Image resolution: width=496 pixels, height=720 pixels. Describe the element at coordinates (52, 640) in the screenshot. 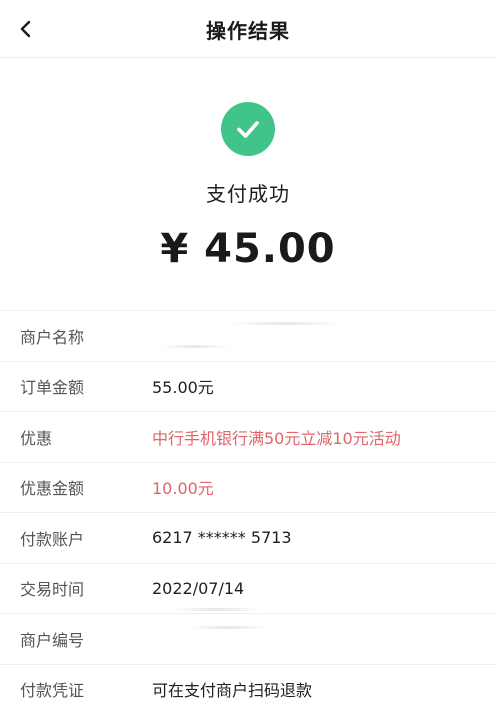

I see `detail-label: 商户编号` at that location.